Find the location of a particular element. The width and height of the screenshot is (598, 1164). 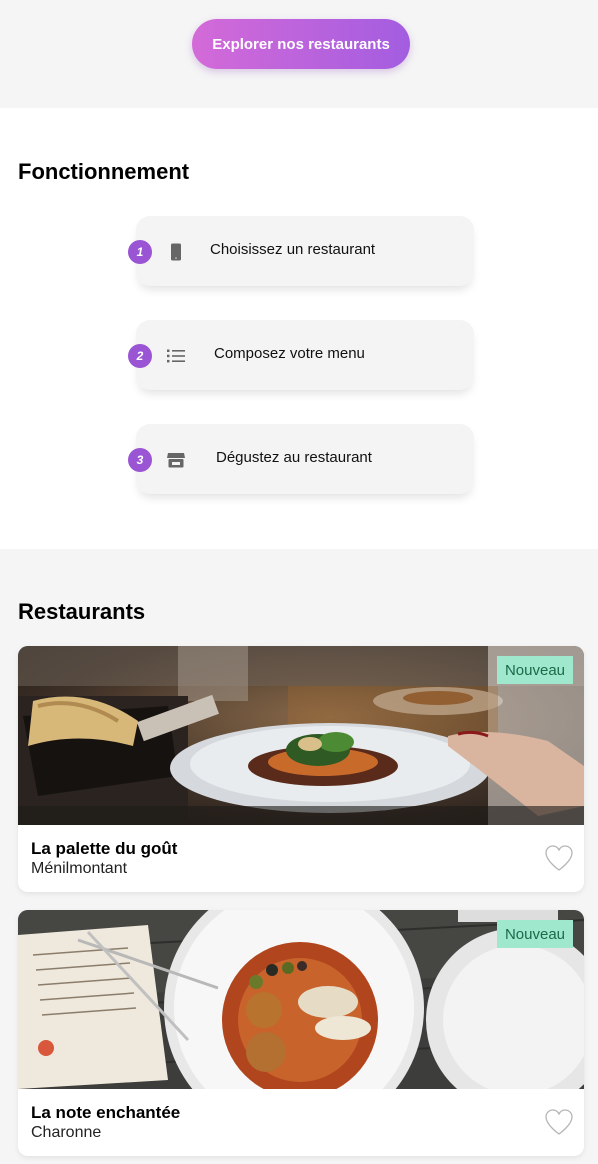

store-icon is located at coordinates (176, 460).